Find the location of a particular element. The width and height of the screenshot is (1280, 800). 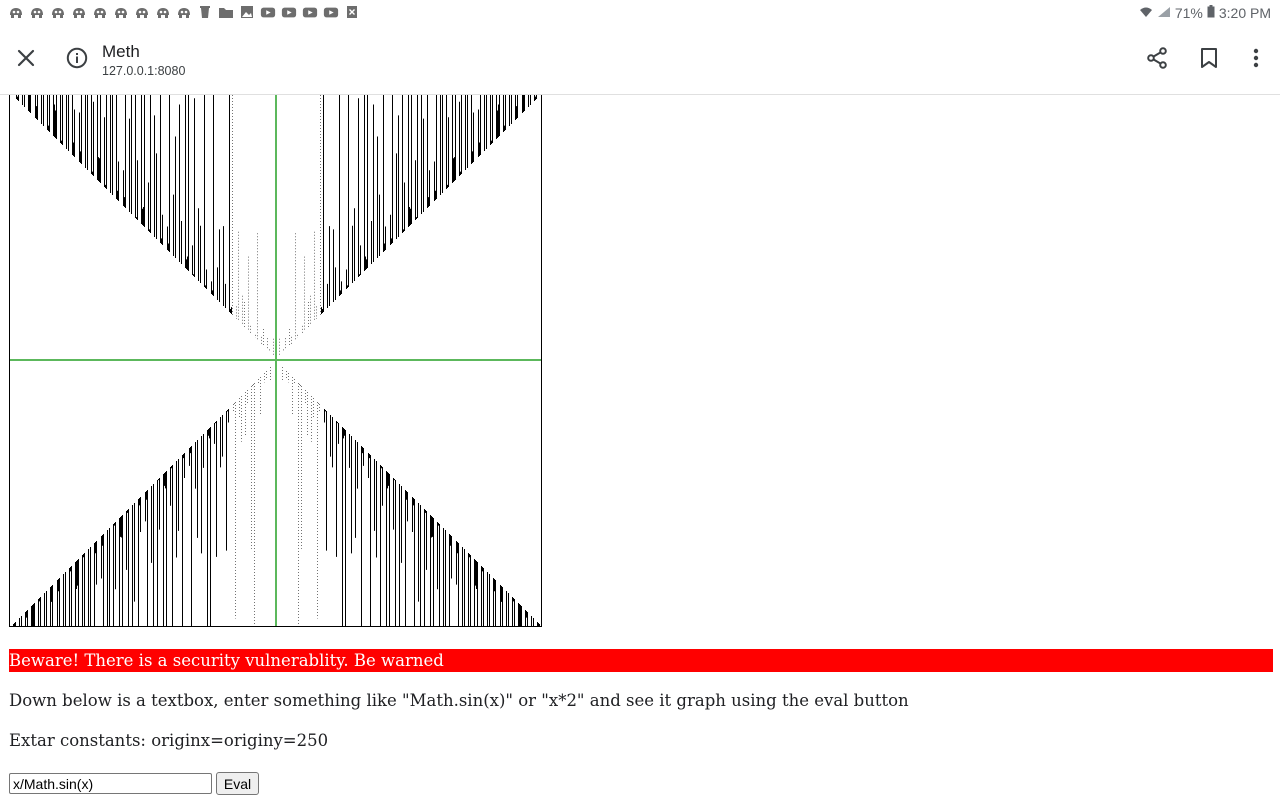

share-icon is located at coordinates (1157, 60).